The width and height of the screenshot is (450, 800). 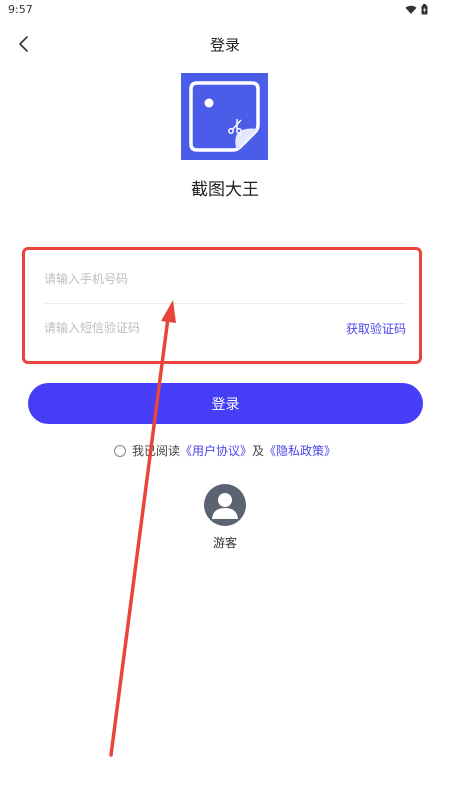 I want to click on guest-avatar-button, so click(x=225, y=505).